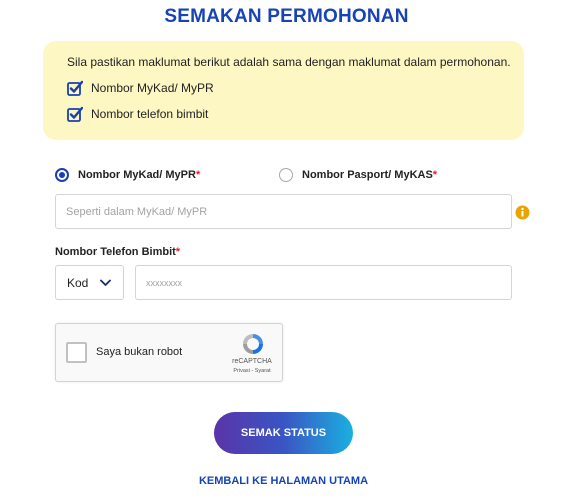  I want to click on phone-label: Nombor Telefon Bimbit*, so click(117, 252).